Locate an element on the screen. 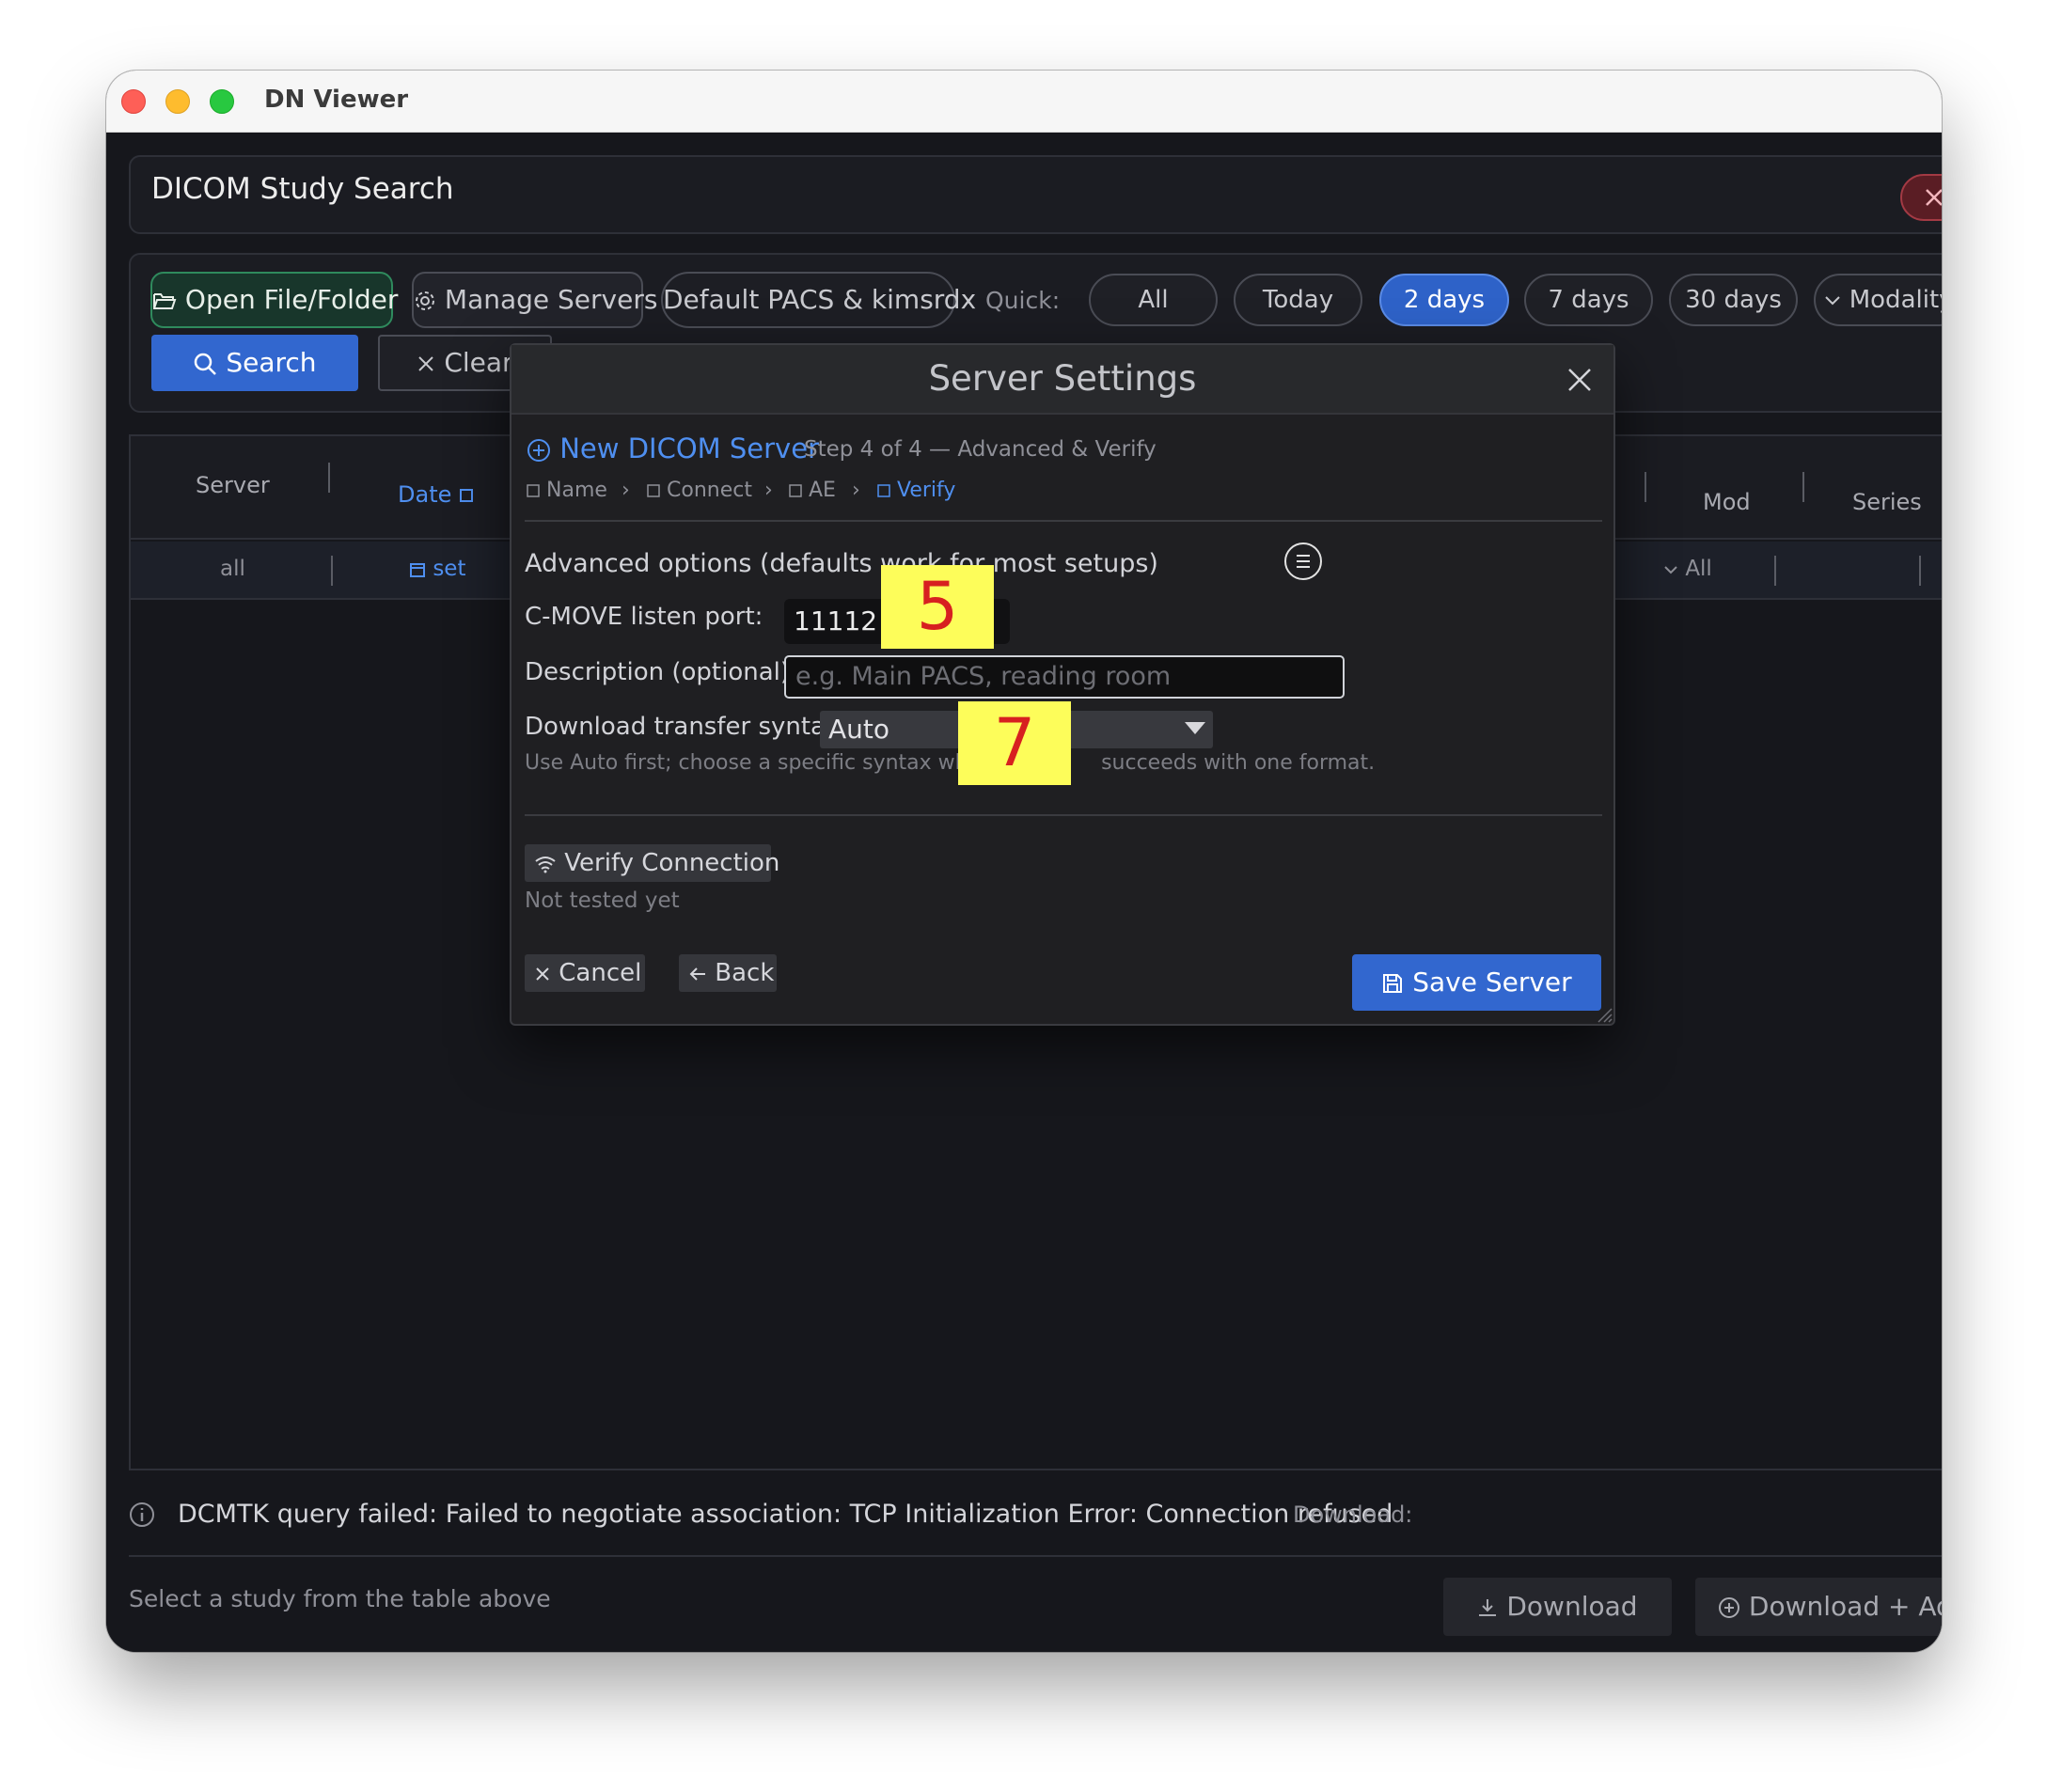 The width and height of the screenshot is (2046, 1792). step-indicator: Step 4 of 4 — Advanced & Verify is located at coordinates (980, 449).